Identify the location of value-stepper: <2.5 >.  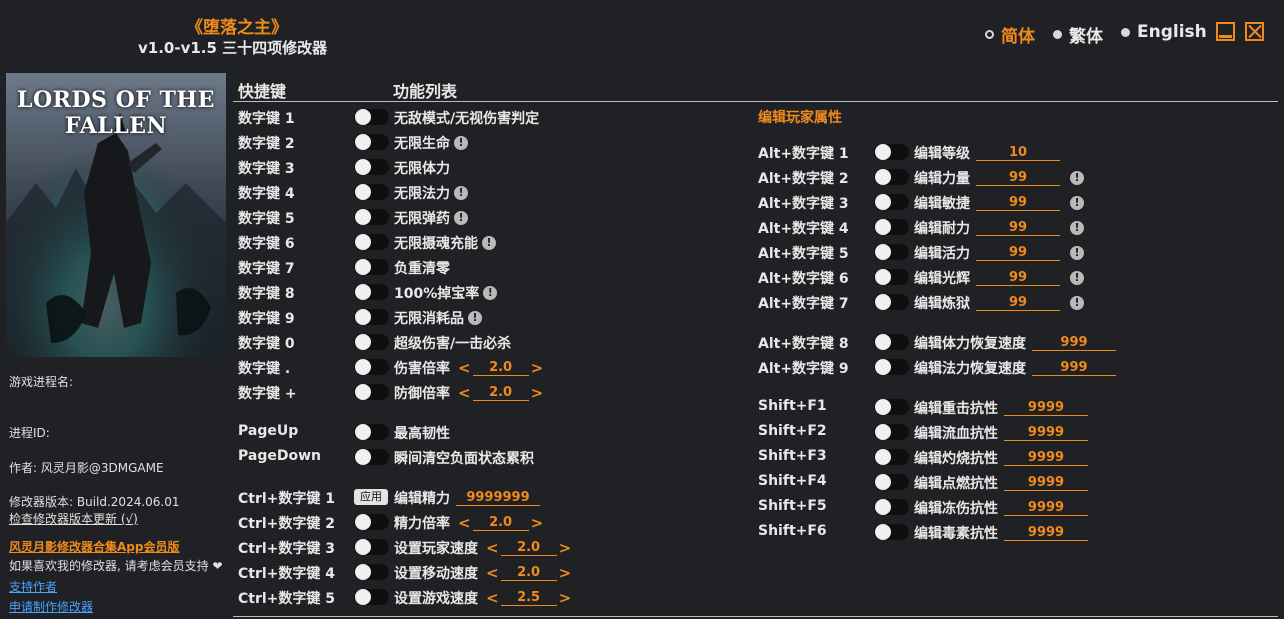
(528, 598).